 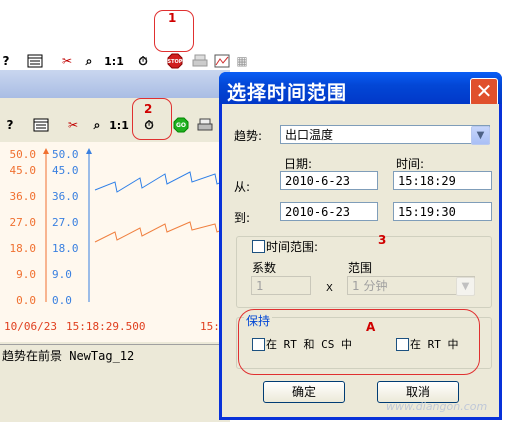 What do you see at coordinates (360, 268) in the screenshot?
I see `range-label: 范围` at bounding box center [360, 268].